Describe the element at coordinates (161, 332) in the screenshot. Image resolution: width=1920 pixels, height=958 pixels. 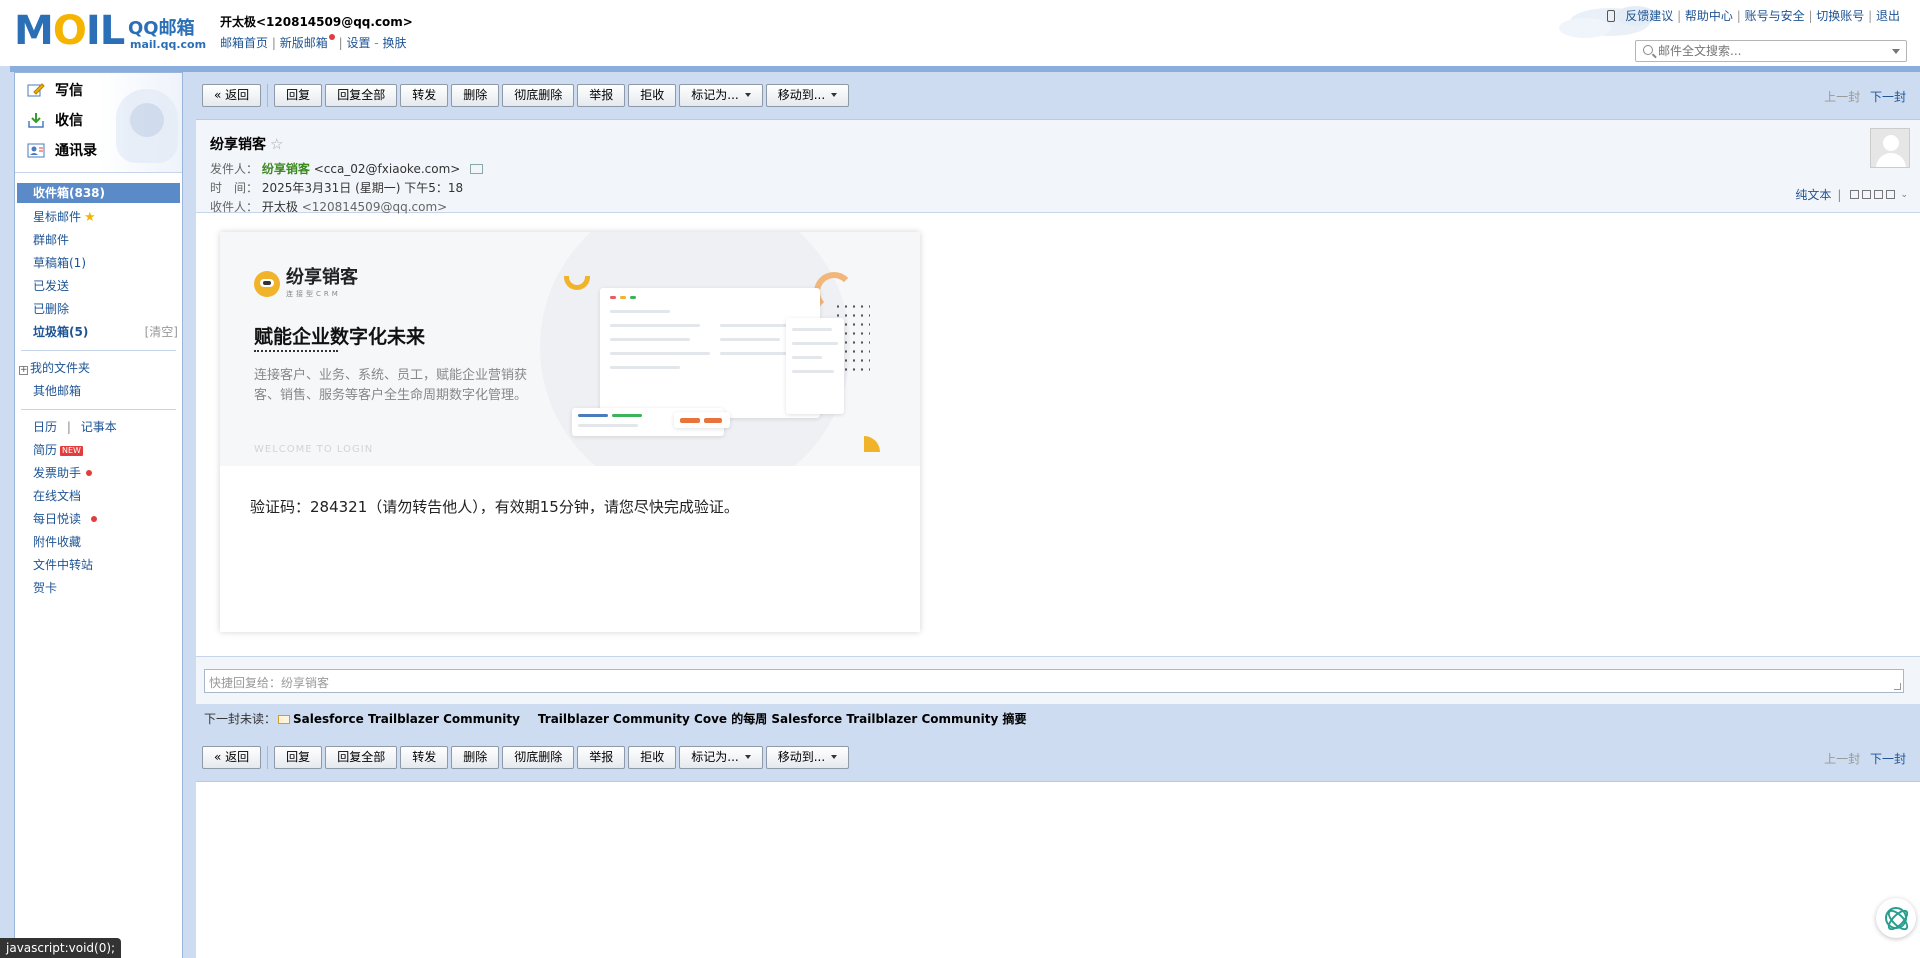
I see `clear-spam-link: [清空]` at that location.